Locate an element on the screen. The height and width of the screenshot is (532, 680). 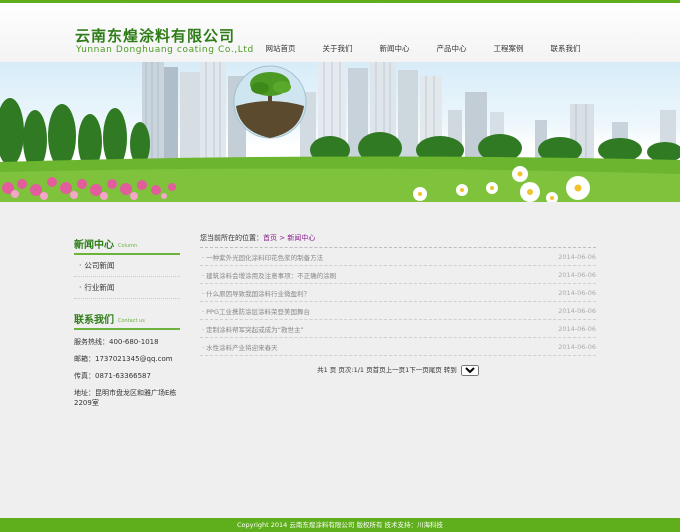
site-footer: Copyright 2014 云南东煌涂料有限公司 版权所有 技术支持：川海科技 is located at coordinates (340, 525).